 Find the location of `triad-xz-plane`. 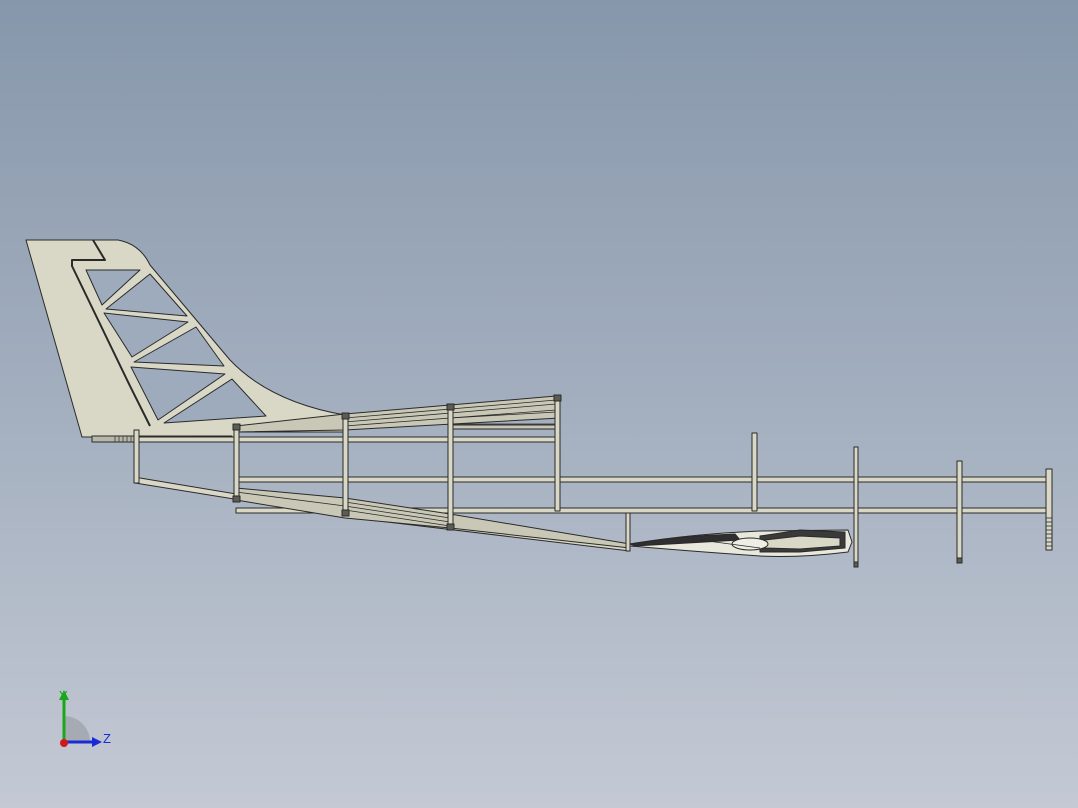

triad-xz-plane is located at coordinates (77, 729).